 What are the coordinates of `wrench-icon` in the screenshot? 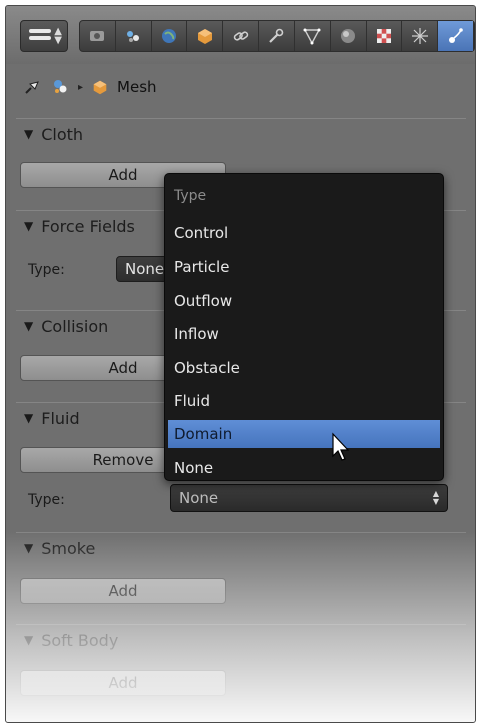 It's located at (276, 35).